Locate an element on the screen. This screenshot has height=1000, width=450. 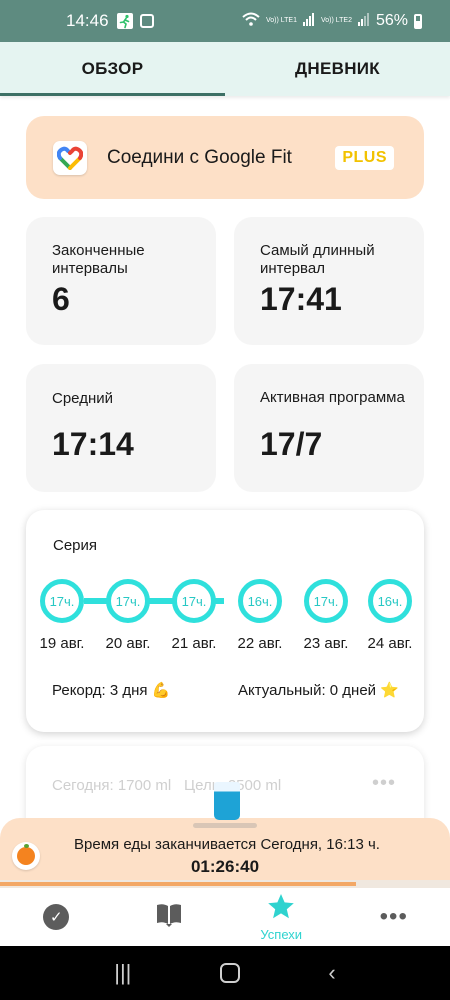
streak-day: 17ч. 20 авг. is located at coordinates (128, 615).